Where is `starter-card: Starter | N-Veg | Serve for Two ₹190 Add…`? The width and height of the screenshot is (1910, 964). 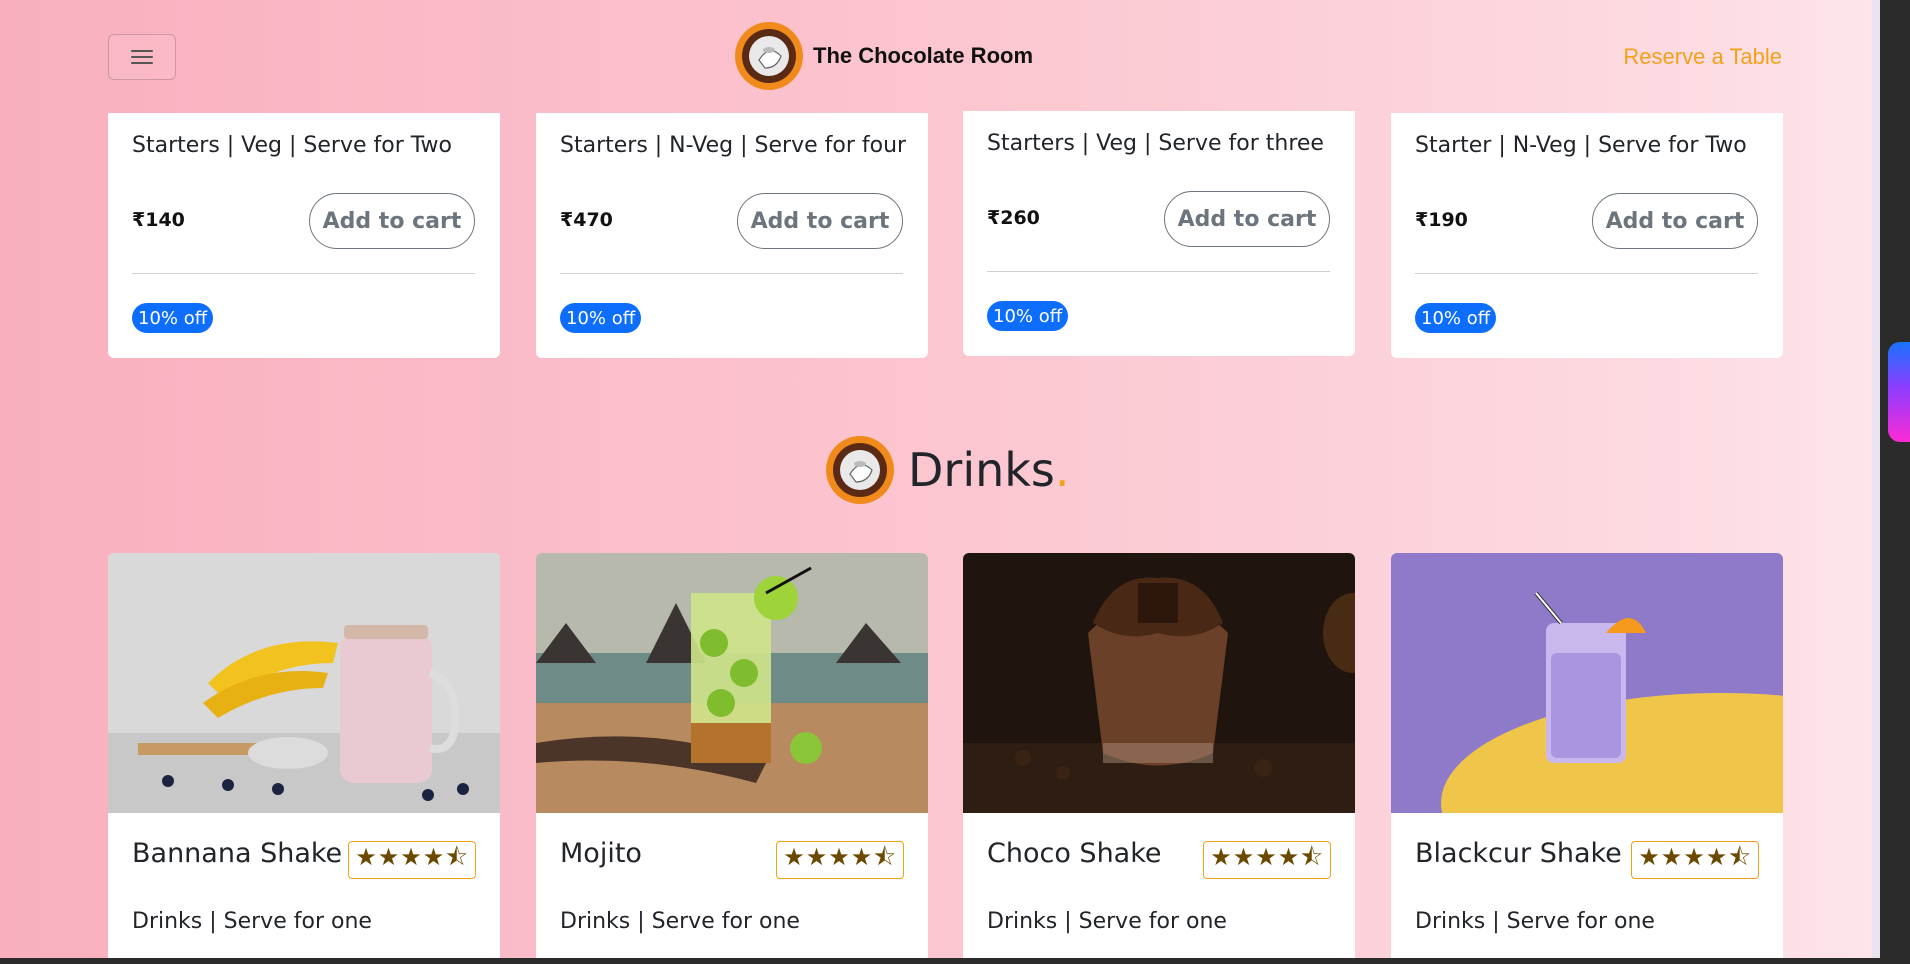
starter-card: Starter | N-Veg | Serve for Two ₹190 Add… is located at coordinates (1587, 235).